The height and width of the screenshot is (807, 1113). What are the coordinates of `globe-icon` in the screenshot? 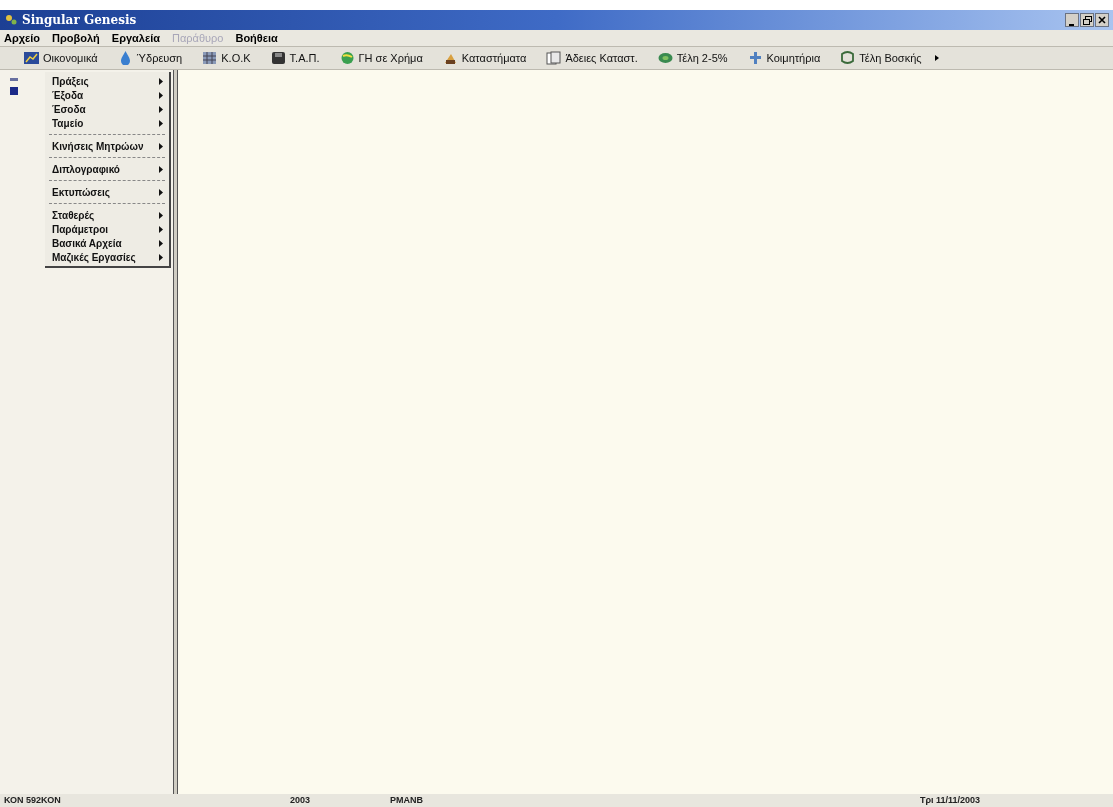 It's located at (347, 58).